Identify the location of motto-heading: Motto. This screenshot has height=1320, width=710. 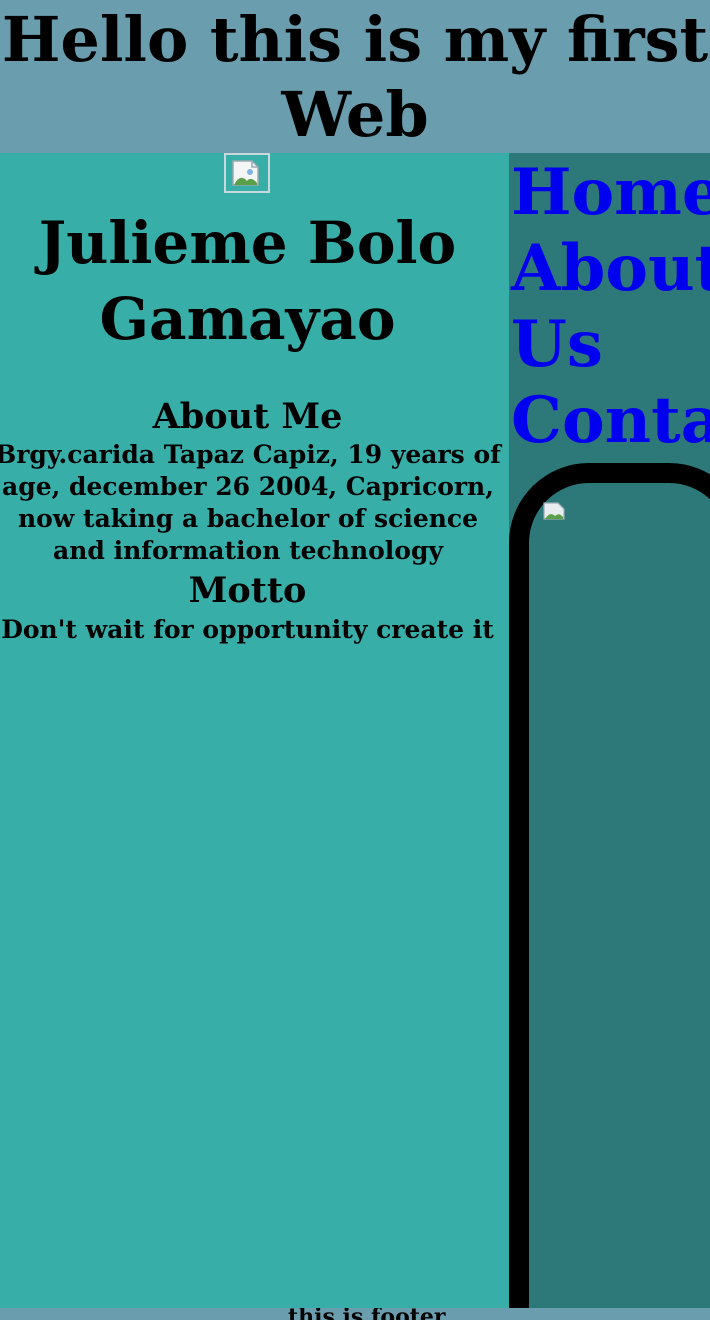
(247, 590).